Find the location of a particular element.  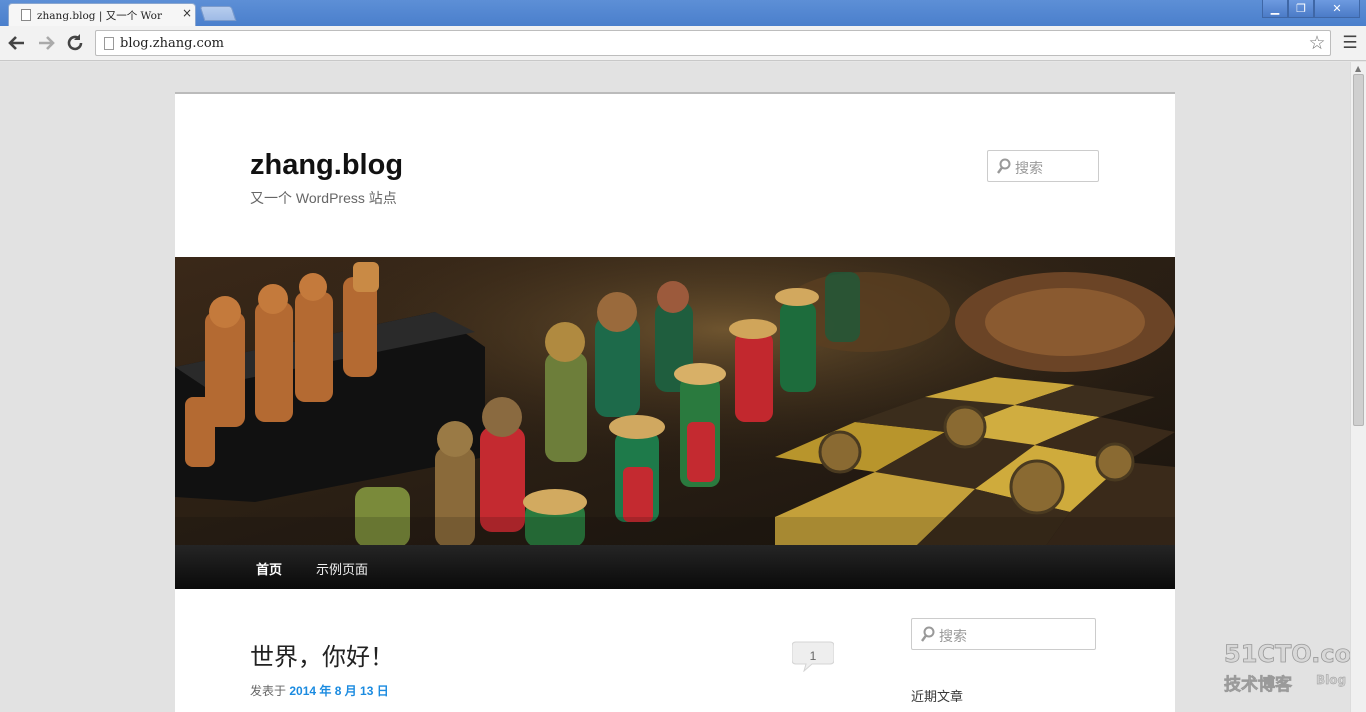

recent-posts-title: 近期文章 is located at coordinates (937, 696).